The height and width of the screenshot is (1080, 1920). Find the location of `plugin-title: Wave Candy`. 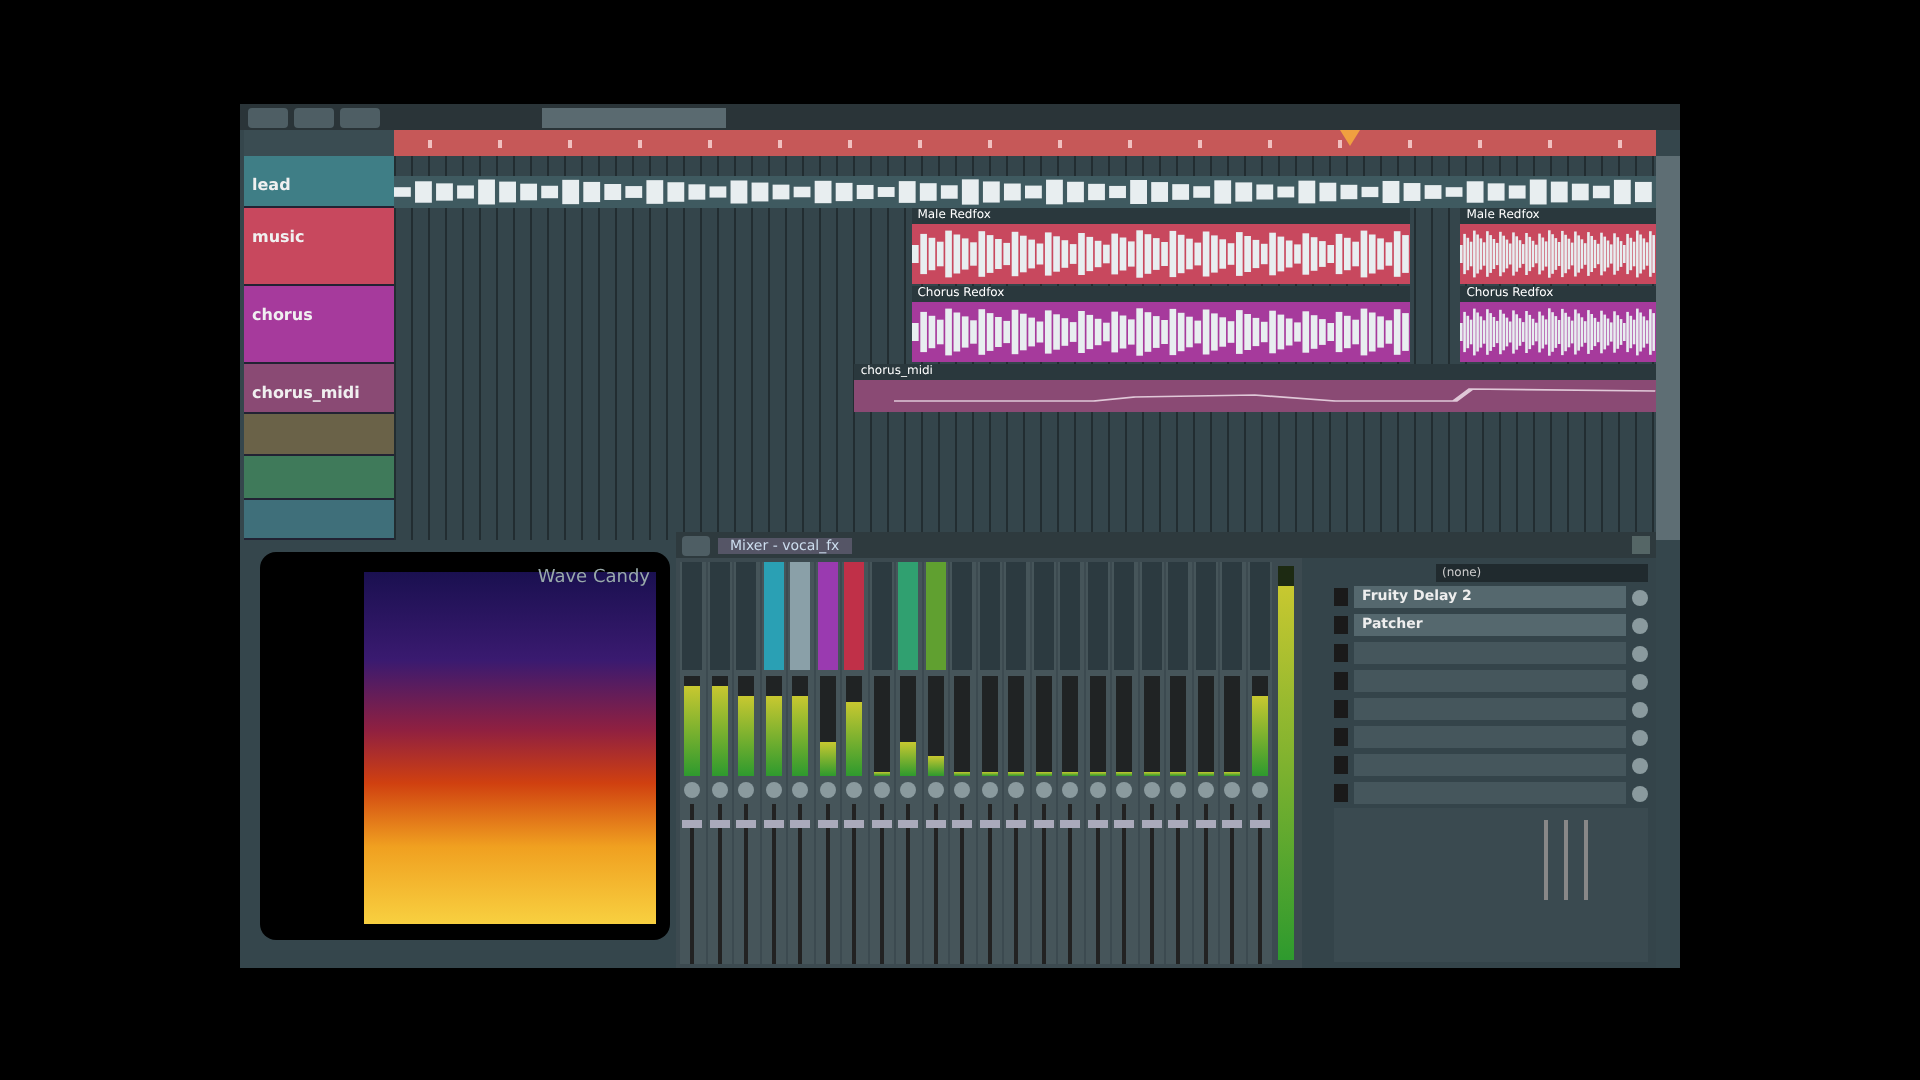

plugin-title: Wave Candy is located at coordinates (593, 578).